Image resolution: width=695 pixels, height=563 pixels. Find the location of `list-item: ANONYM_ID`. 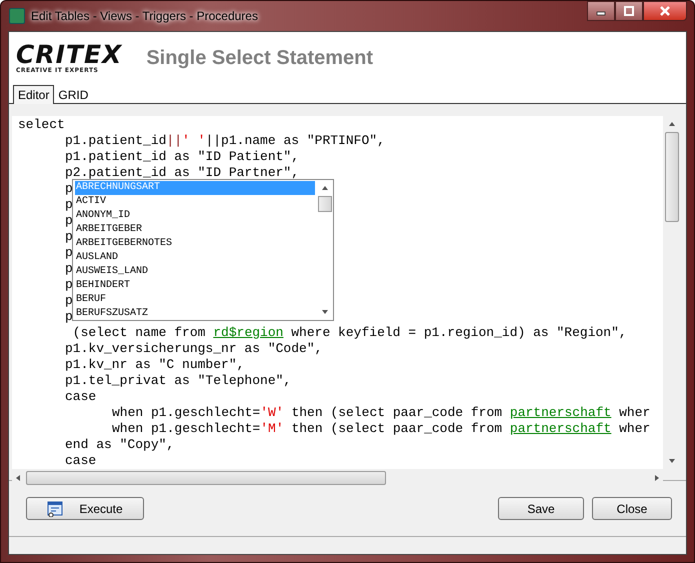

list-item: ANONYM_ID is located at coordinates (195, 216).